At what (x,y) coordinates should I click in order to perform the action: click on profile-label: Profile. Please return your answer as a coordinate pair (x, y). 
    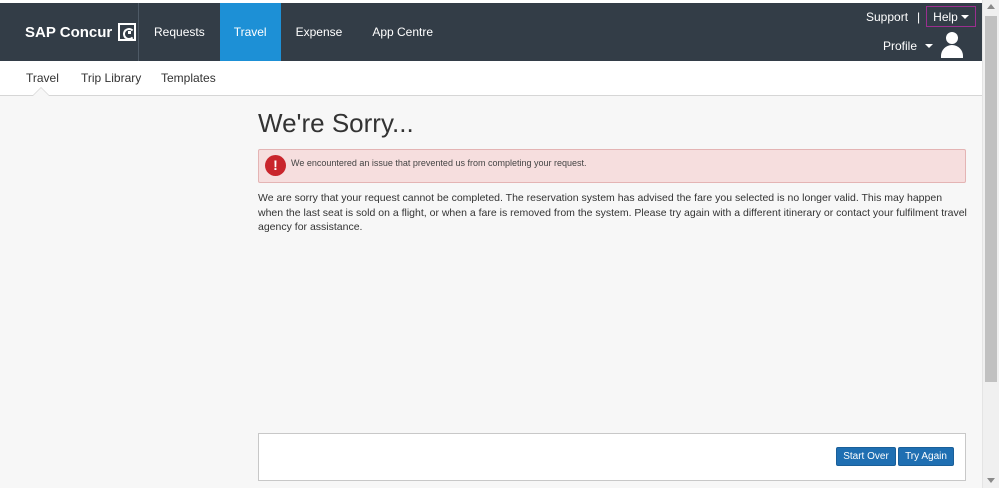
    Looking at the image, I should click on (900, 46).